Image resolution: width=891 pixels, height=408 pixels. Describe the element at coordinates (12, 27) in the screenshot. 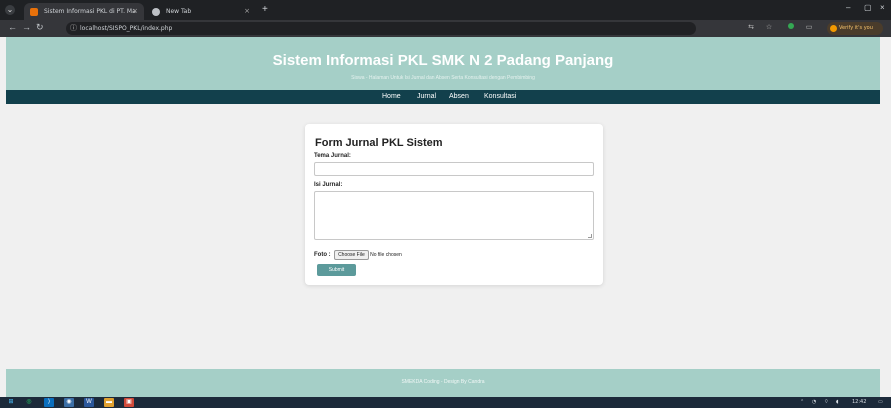

I see `back-icon: ←` at that location.